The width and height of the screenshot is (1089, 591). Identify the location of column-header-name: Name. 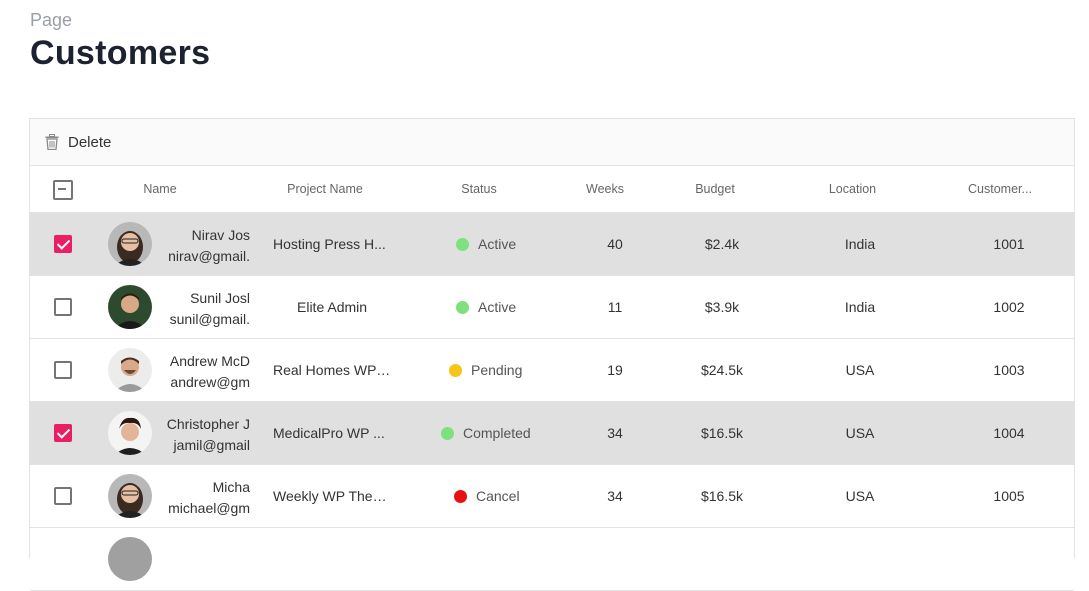
(160, 189).